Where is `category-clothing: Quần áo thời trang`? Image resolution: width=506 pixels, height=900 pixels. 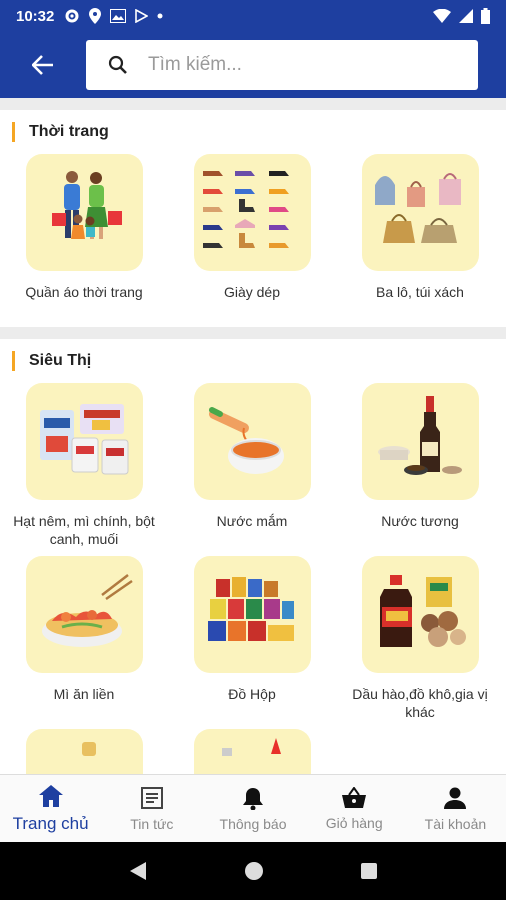
category-clothing: Quần áo thời trang is located at coordinates (84, 240).